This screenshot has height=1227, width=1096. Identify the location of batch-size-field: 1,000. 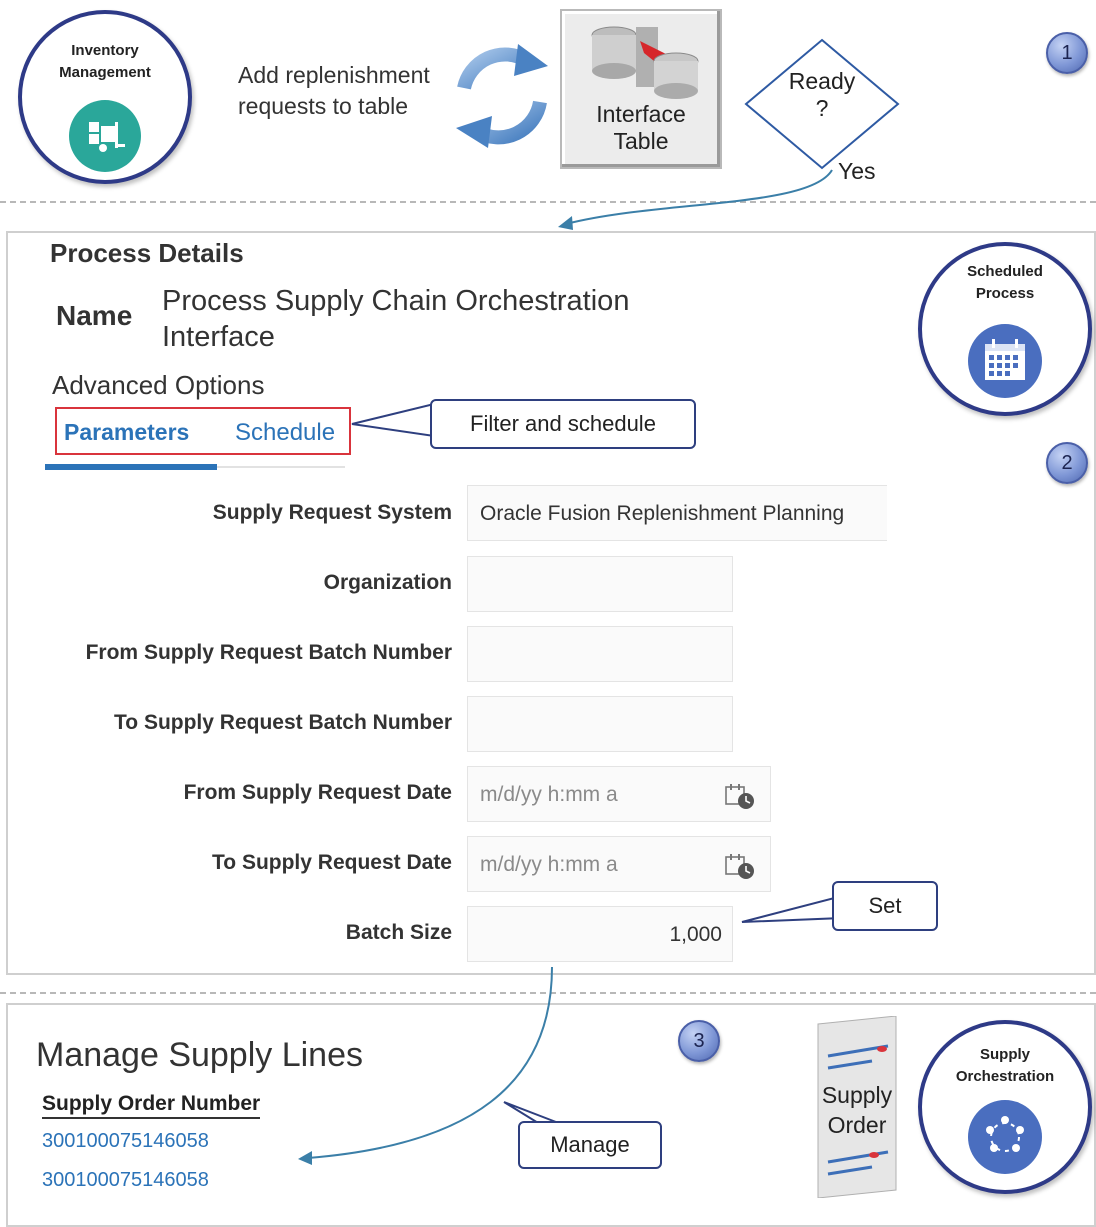
(600, 934).